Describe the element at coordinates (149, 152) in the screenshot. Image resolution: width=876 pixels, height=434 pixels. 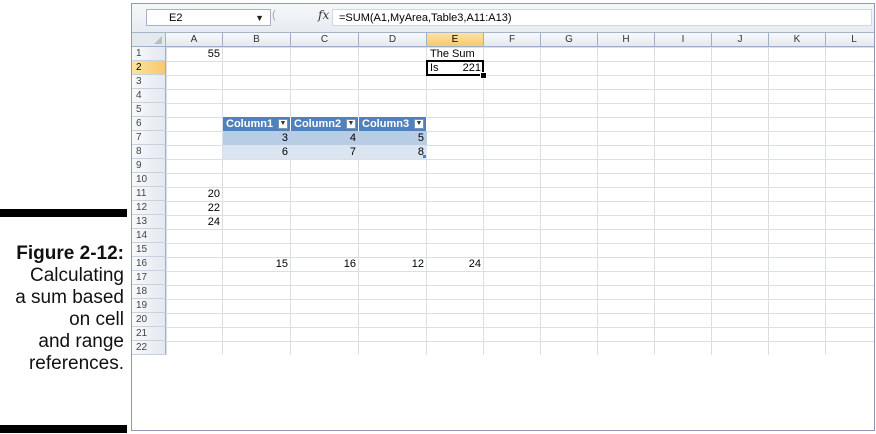
I see `row-header-8: 8` at that location.